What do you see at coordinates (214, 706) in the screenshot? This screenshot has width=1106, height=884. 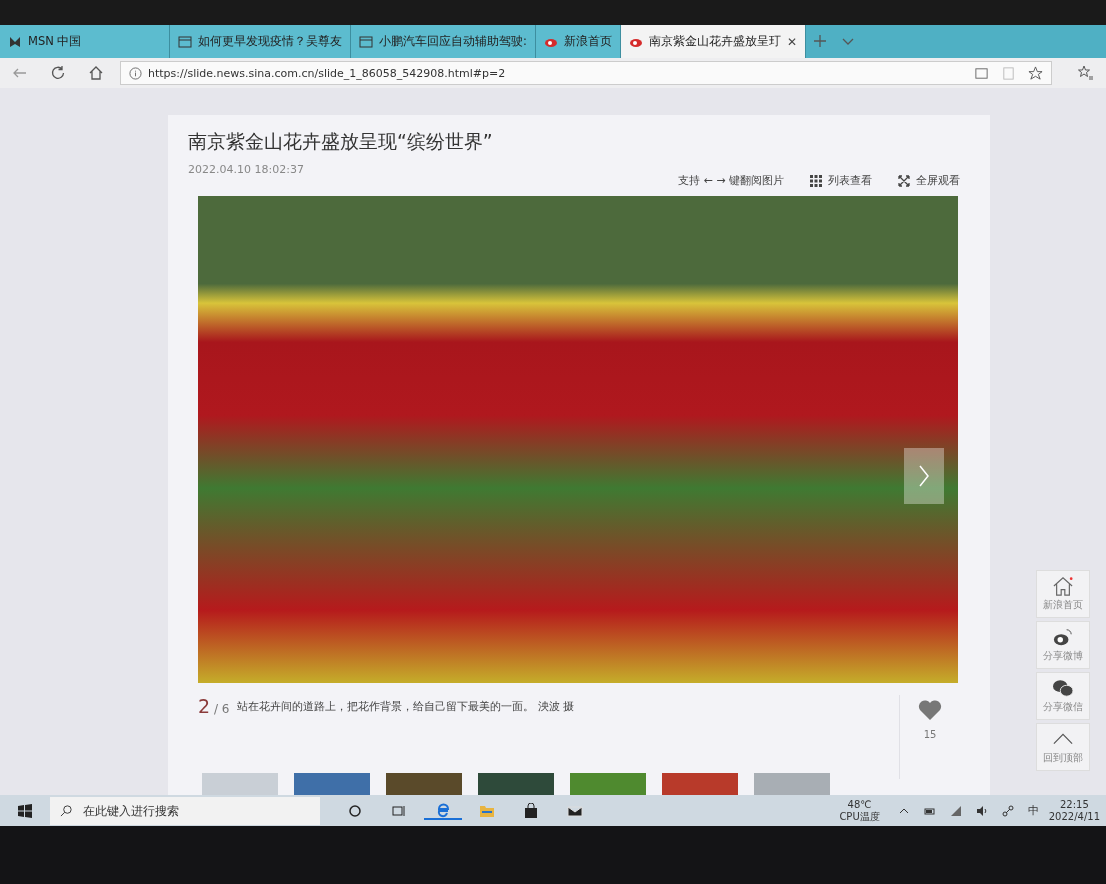 I see `image-counter: 2 / 6` at bounding box center [214, 706].